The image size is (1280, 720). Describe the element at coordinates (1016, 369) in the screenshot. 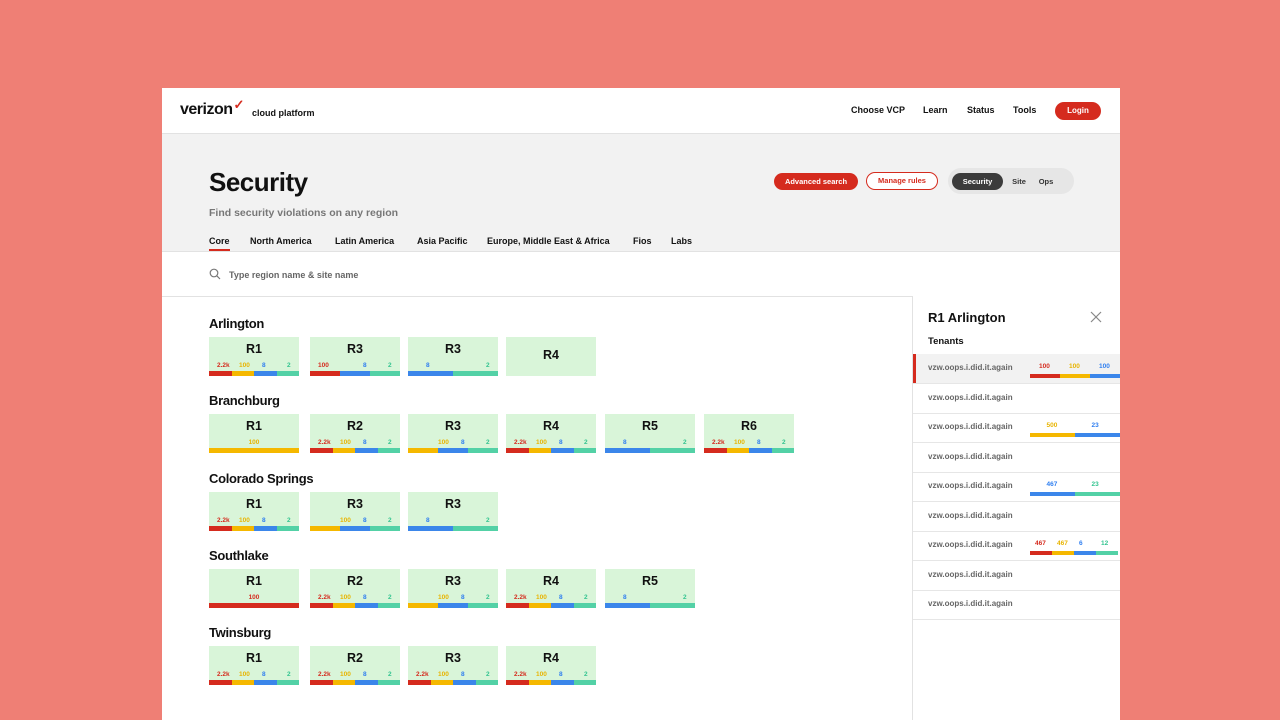

I see `tenant-row: vzw.oops.i.did.it.again 100 100 100` at that location.